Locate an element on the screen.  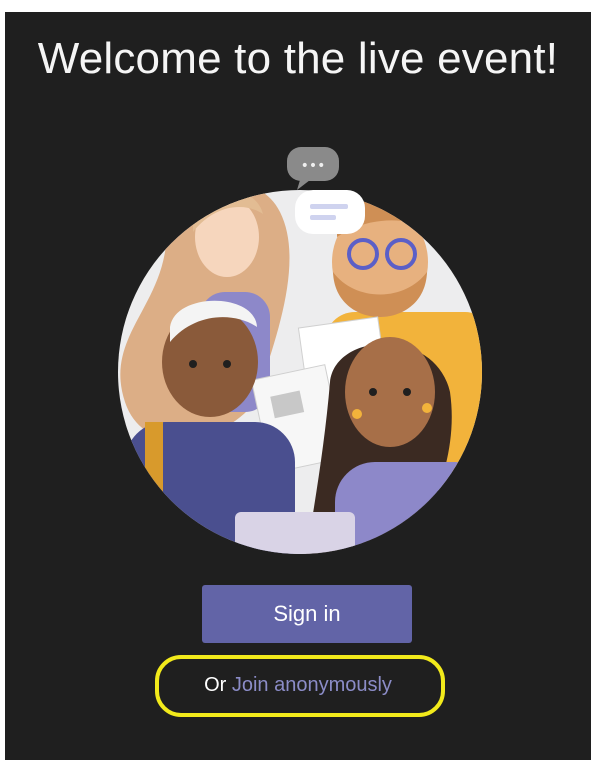
join-anonymously-link: Join anonymously is located at coordinates (312, 685).